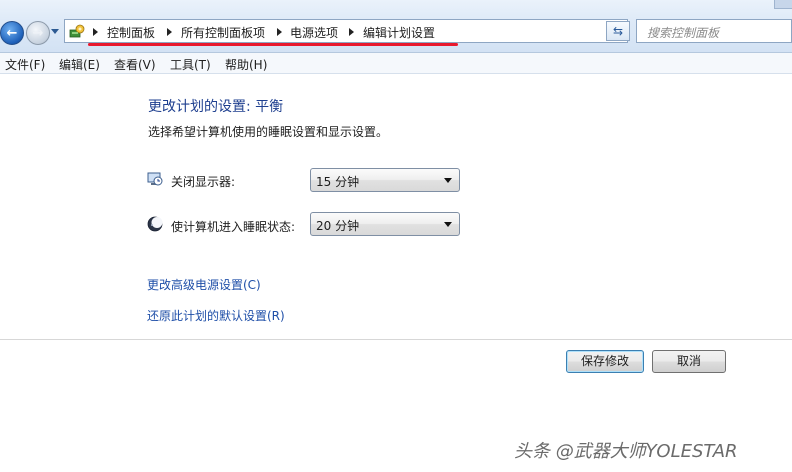 The width and height of the screenshot is (792, 472). What do you see at coordinates (683, 33) in the screenshot?
I see `search-placeholder: 搜索控制面板` at bounding box center [683, 33].